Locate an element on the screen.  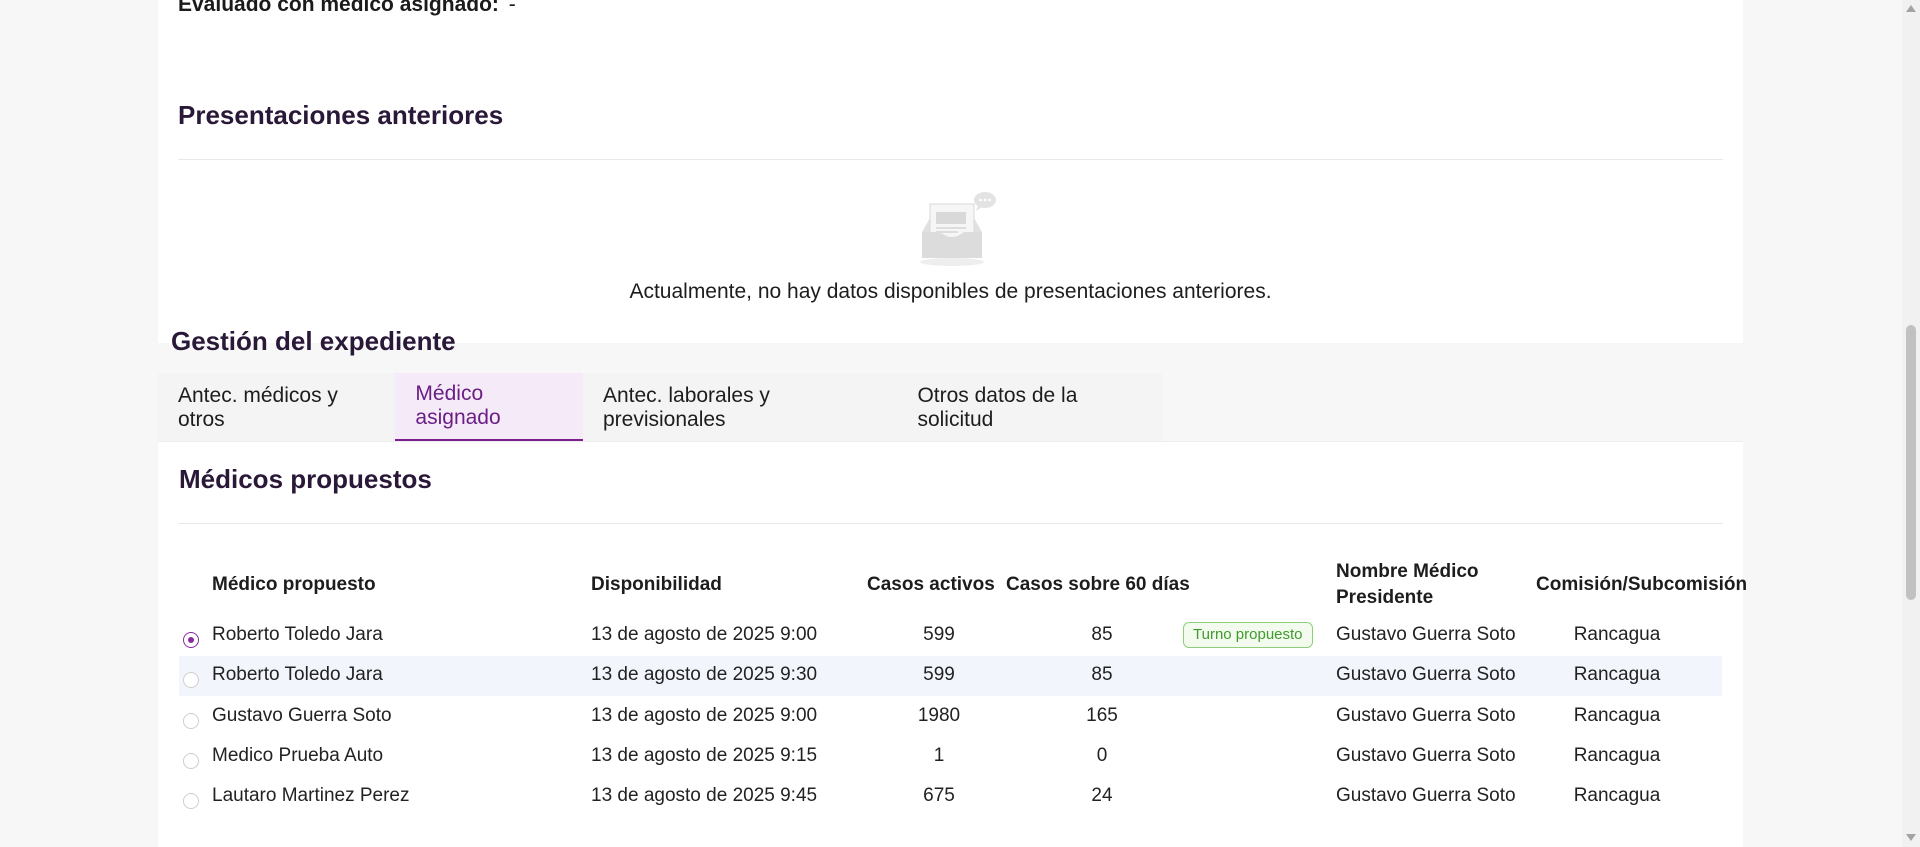
tabs-divider is located at coordinates (950, 441).